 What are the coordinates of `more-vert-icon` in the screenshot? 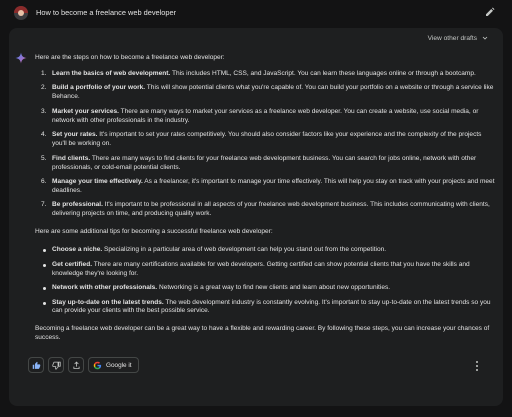 It's located at (477, 366).